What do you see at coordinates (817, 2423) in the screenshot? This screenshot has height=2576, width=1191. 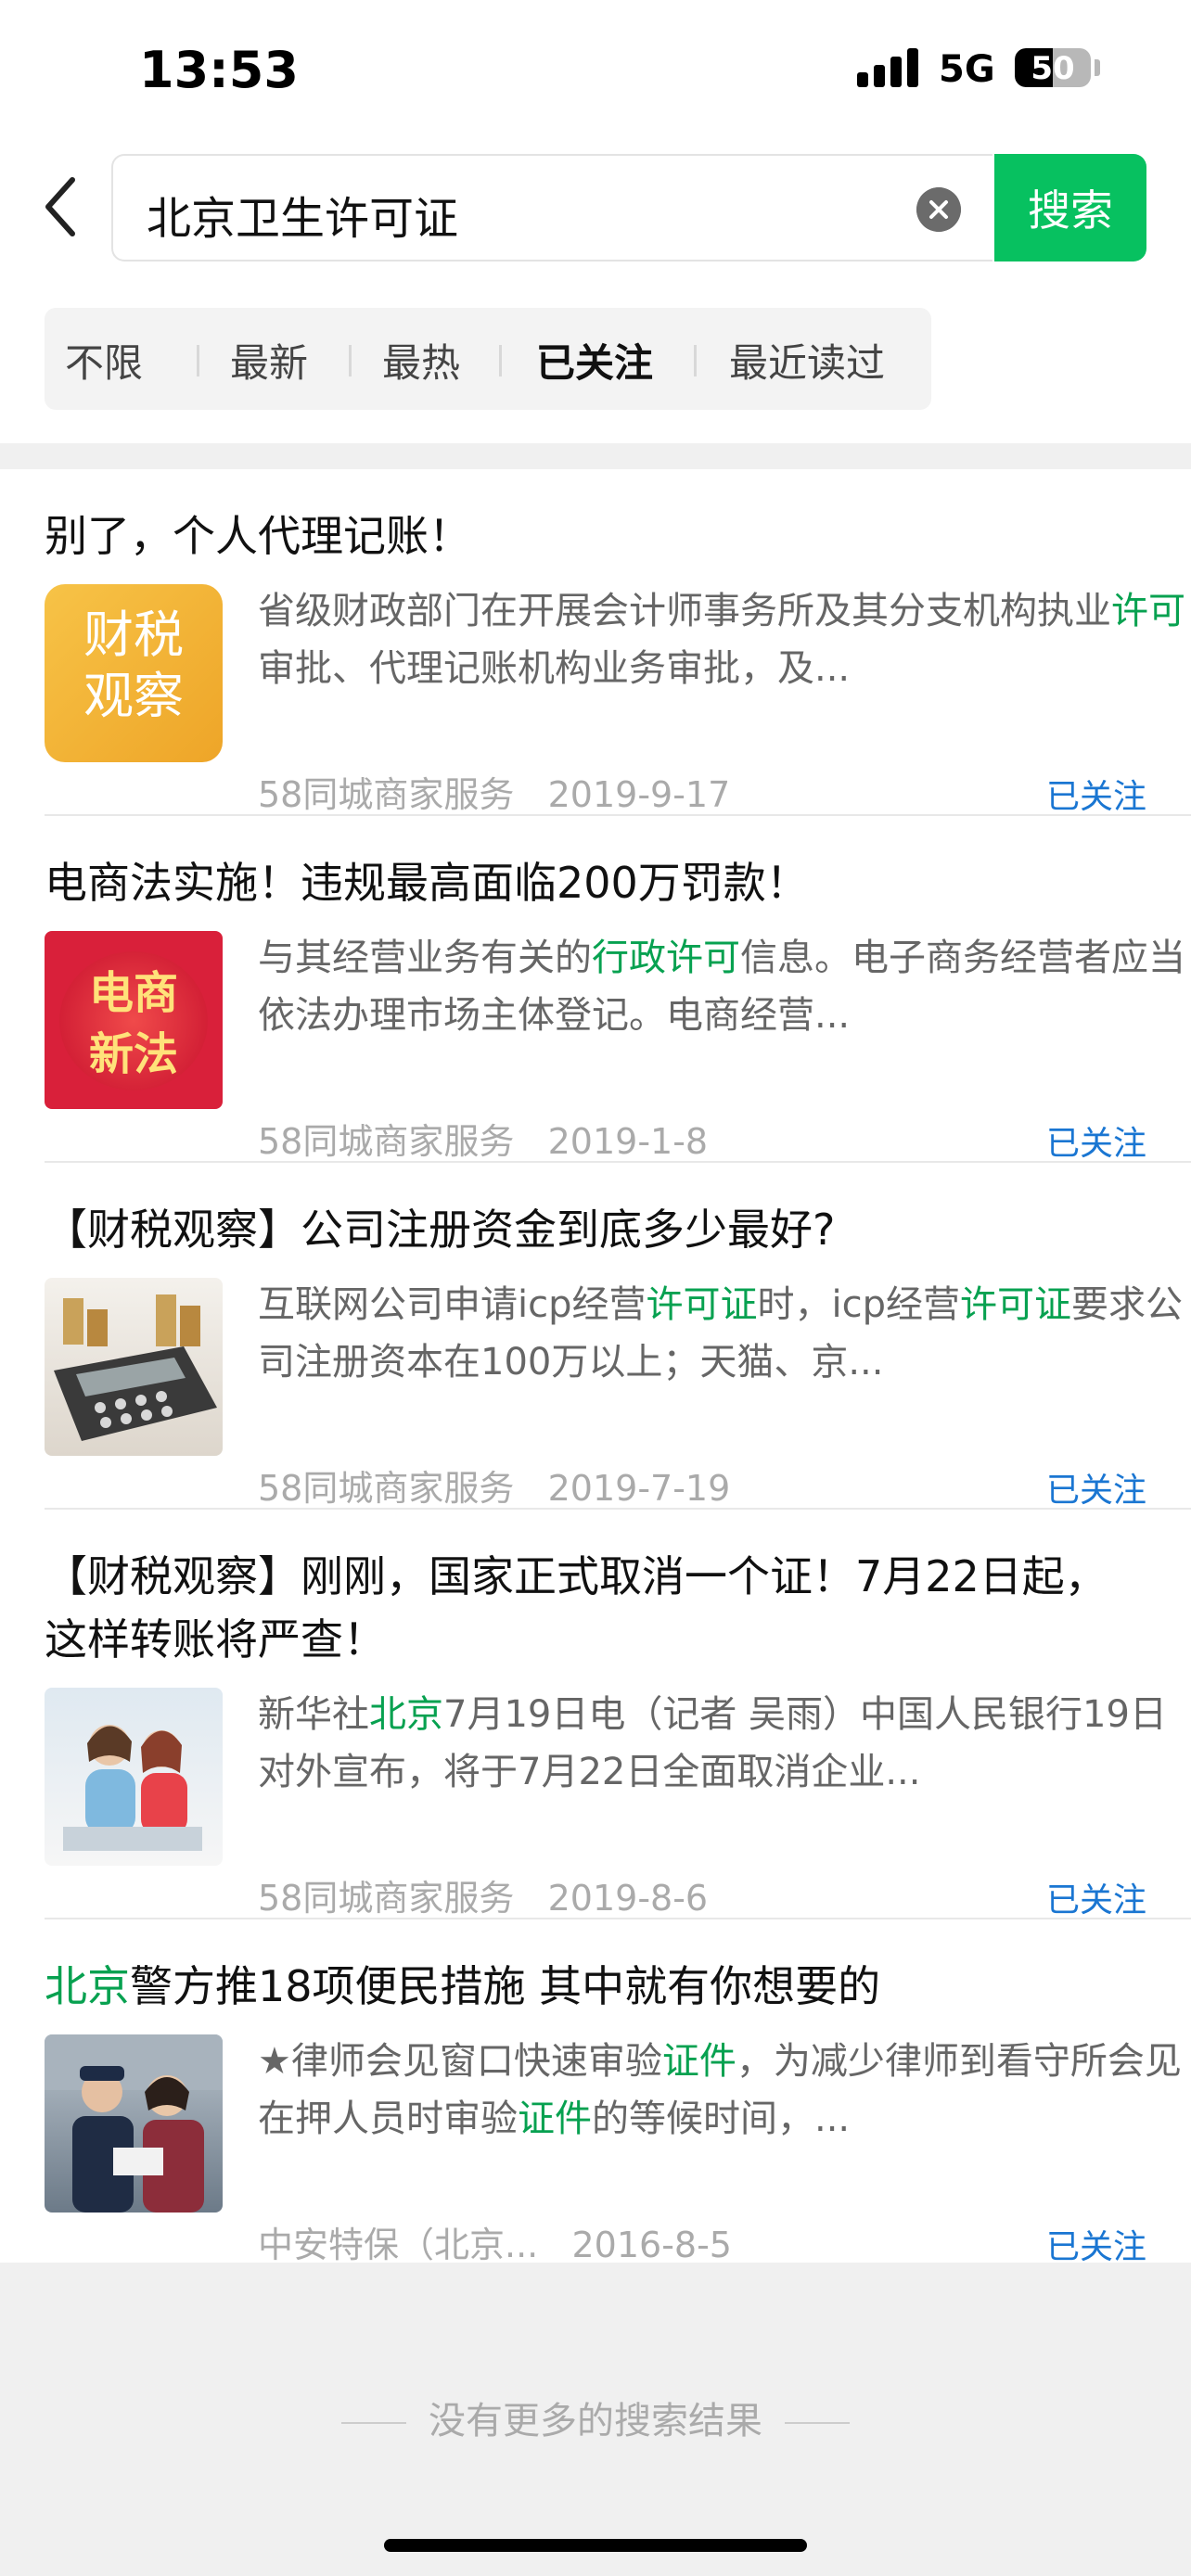 I see `end-line-right` at bounding box center [817, 2423].